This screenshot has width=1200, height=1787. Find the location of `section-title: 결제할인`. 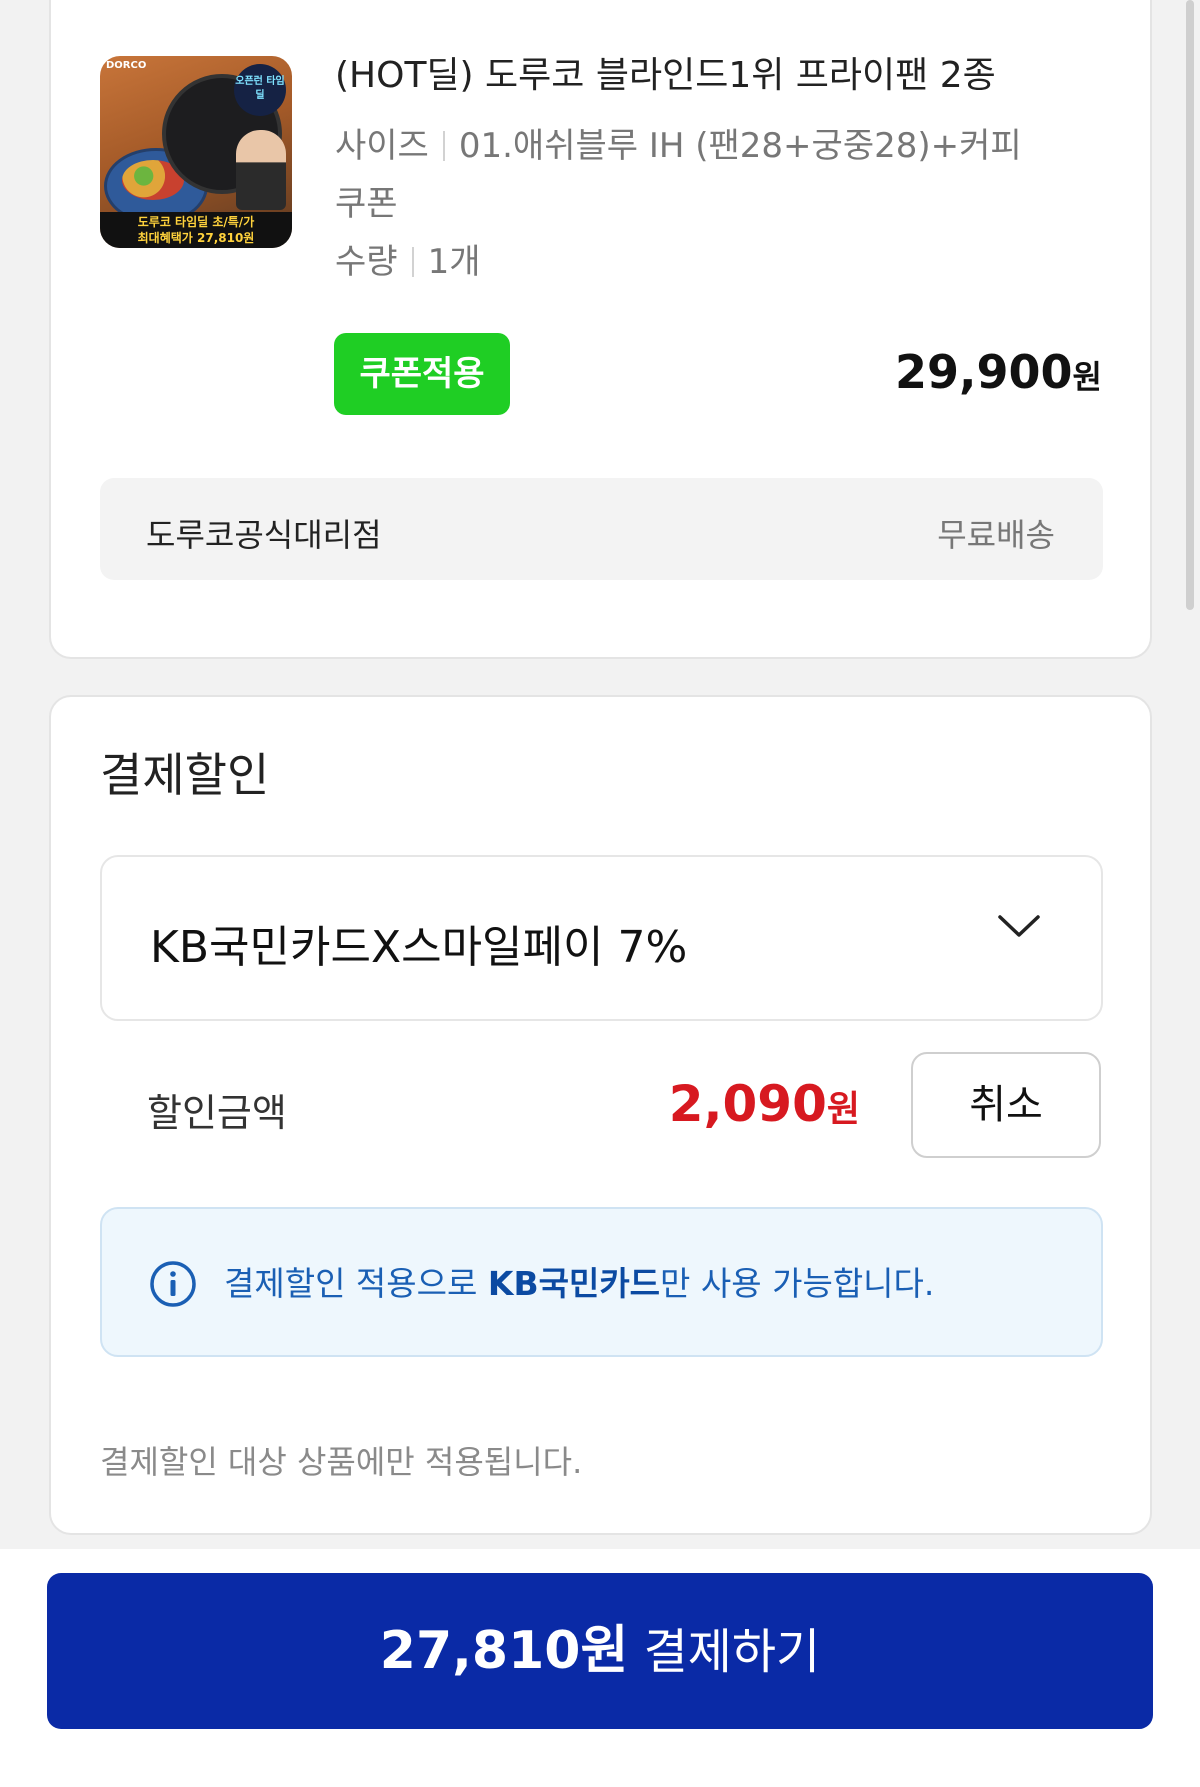

section-title: 결제할인 is located at coordinates (185, 775).